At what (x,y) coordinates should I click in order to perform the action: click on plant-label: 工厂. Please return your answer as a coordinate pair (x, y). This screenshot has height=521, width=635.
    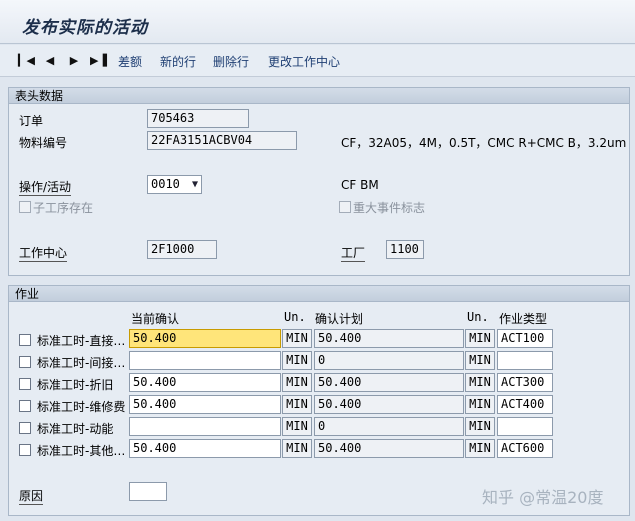
    Looking at the image, I should click on (353, 254).